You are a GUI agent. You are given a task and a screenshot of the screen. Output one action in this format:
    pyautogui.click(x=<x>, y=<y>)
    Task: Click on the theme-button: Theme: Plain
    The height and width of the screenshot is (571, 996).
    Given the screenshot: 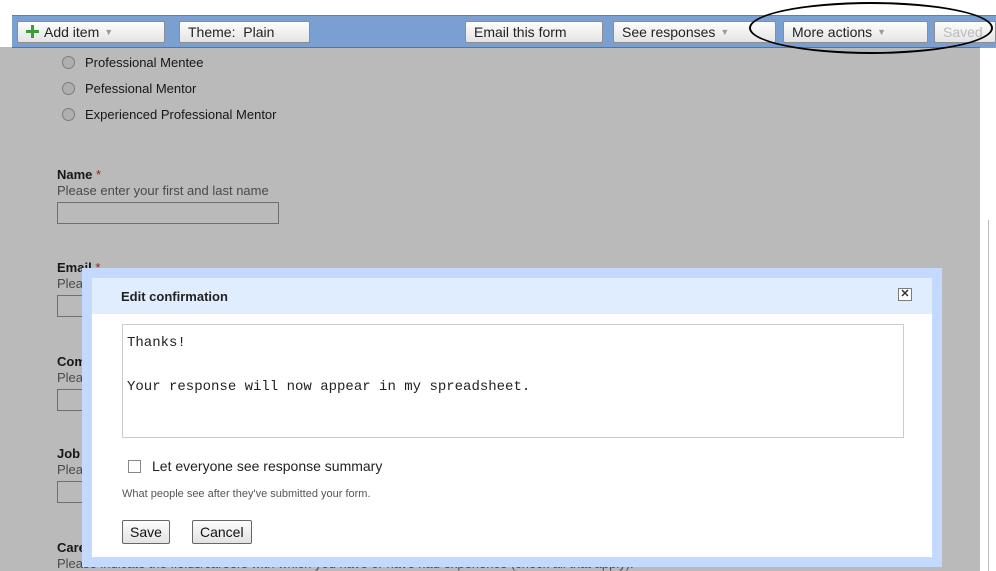 What is the action you would take?
    pyautogui.click(x=244, y=32)
    